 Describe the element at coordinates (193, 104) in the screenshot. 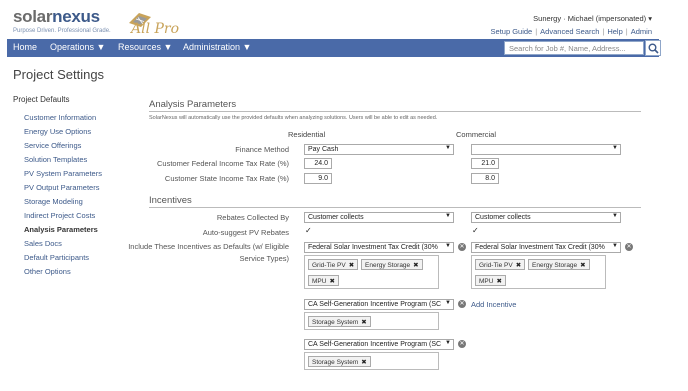

I see `analysis-heading: Analysis Parameters` at that location.